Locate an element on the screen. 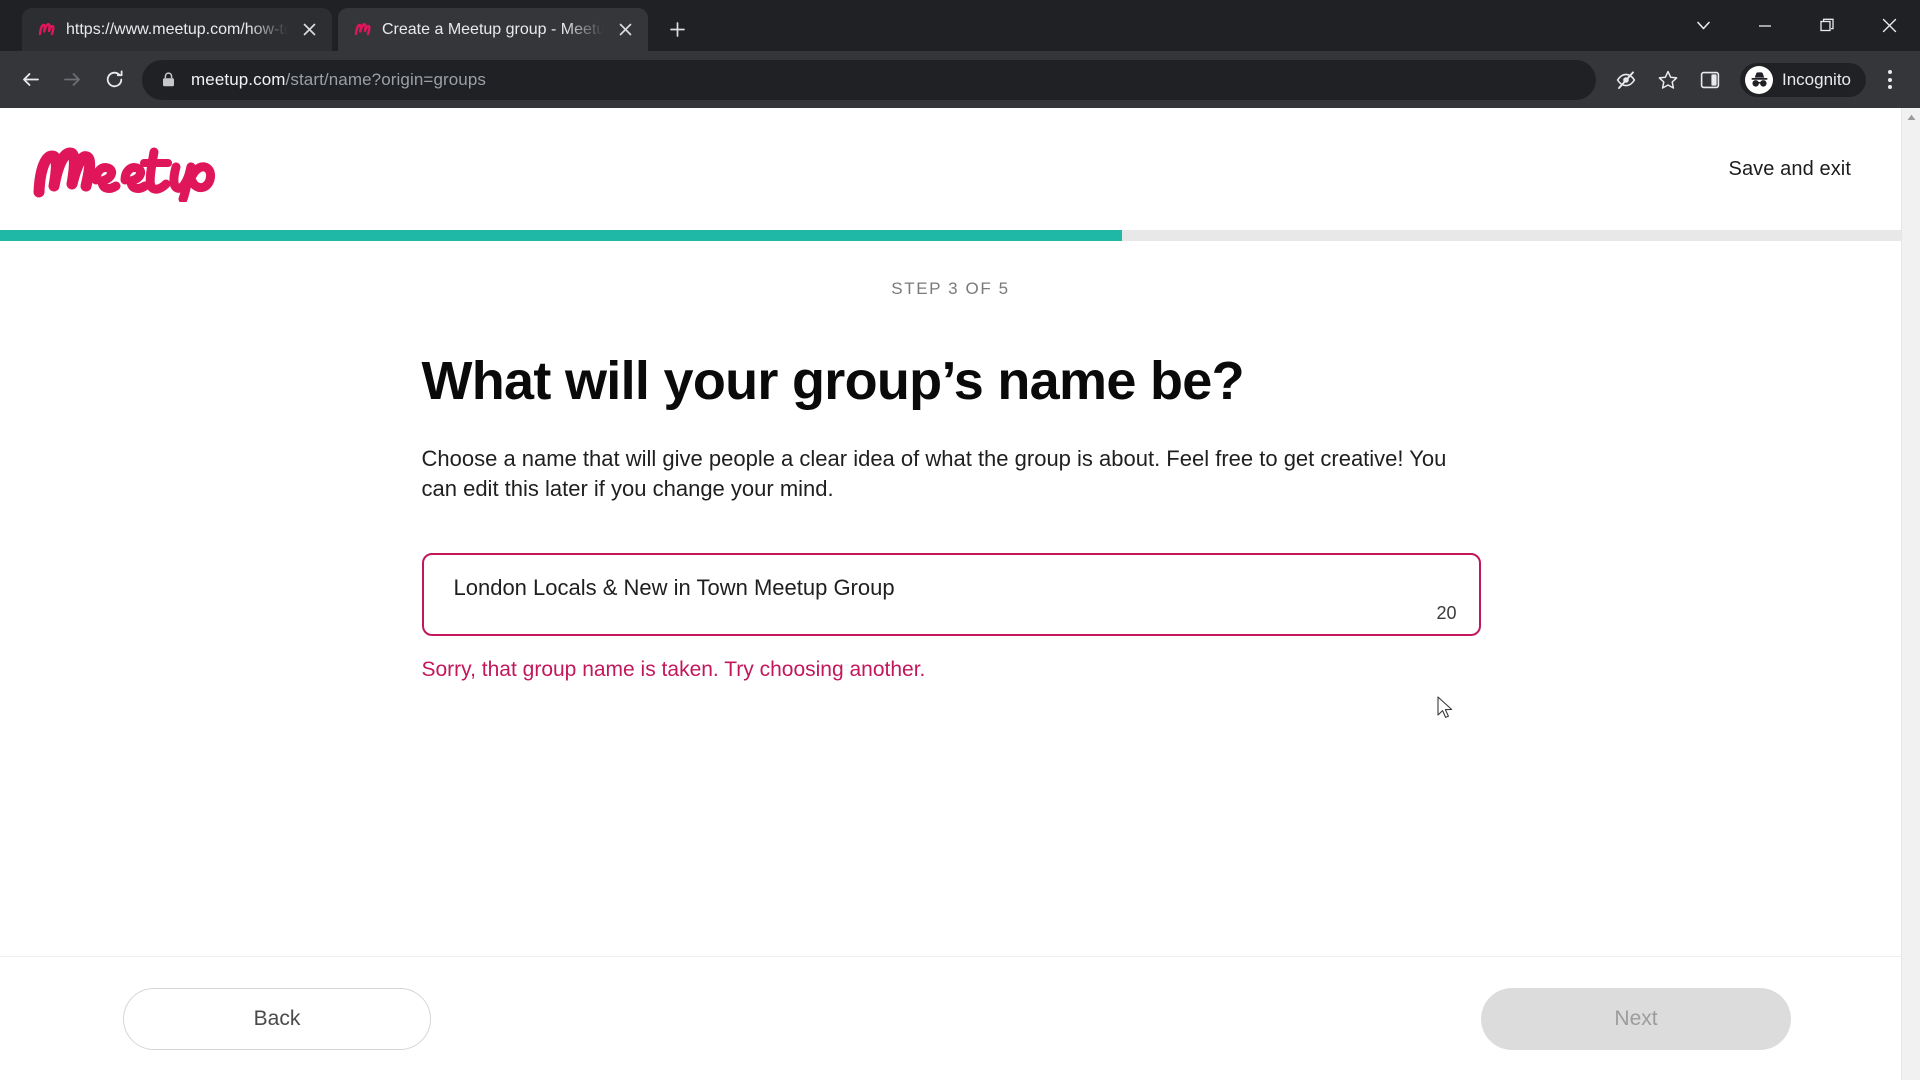  group-name-field: 20 is located at coordinates (951, 595).